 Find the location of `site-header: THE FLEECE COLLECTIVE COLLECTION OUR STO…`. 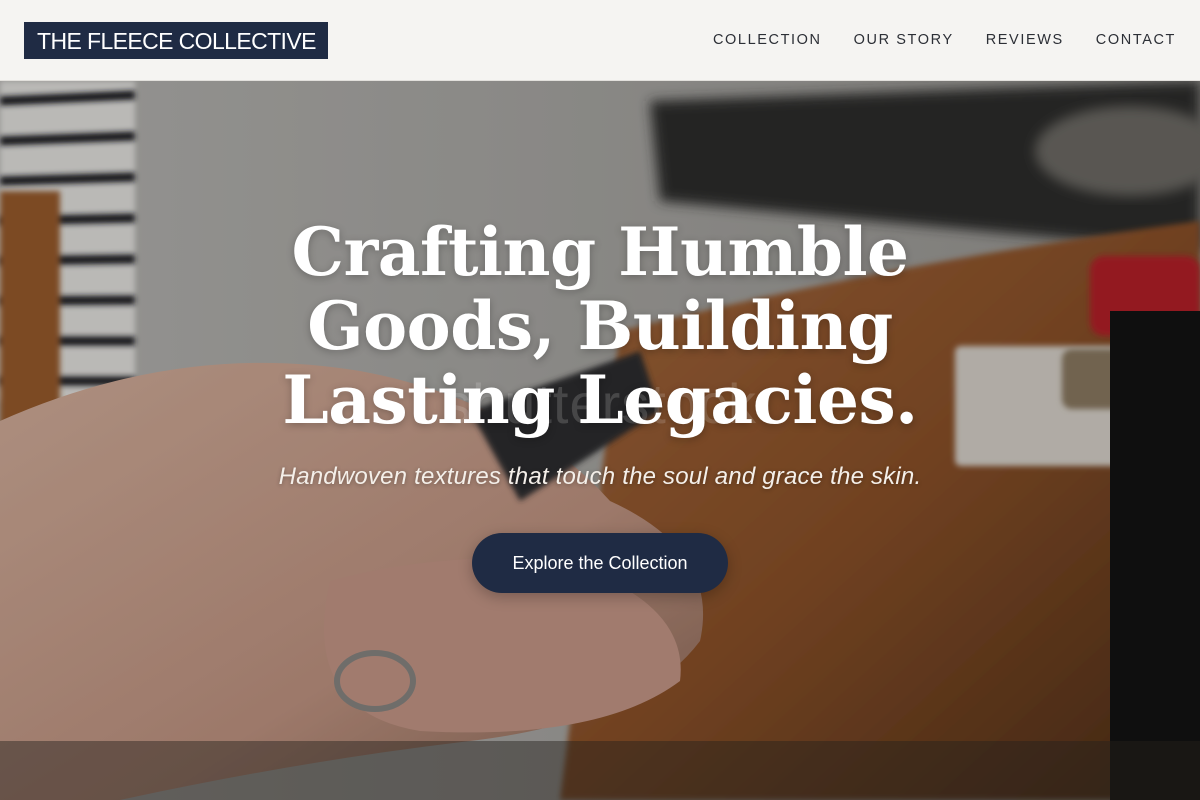

site-header: THE FLEECE COLLECTIVE COLLECTION OUR STO… is located at coordinates (600, 40).